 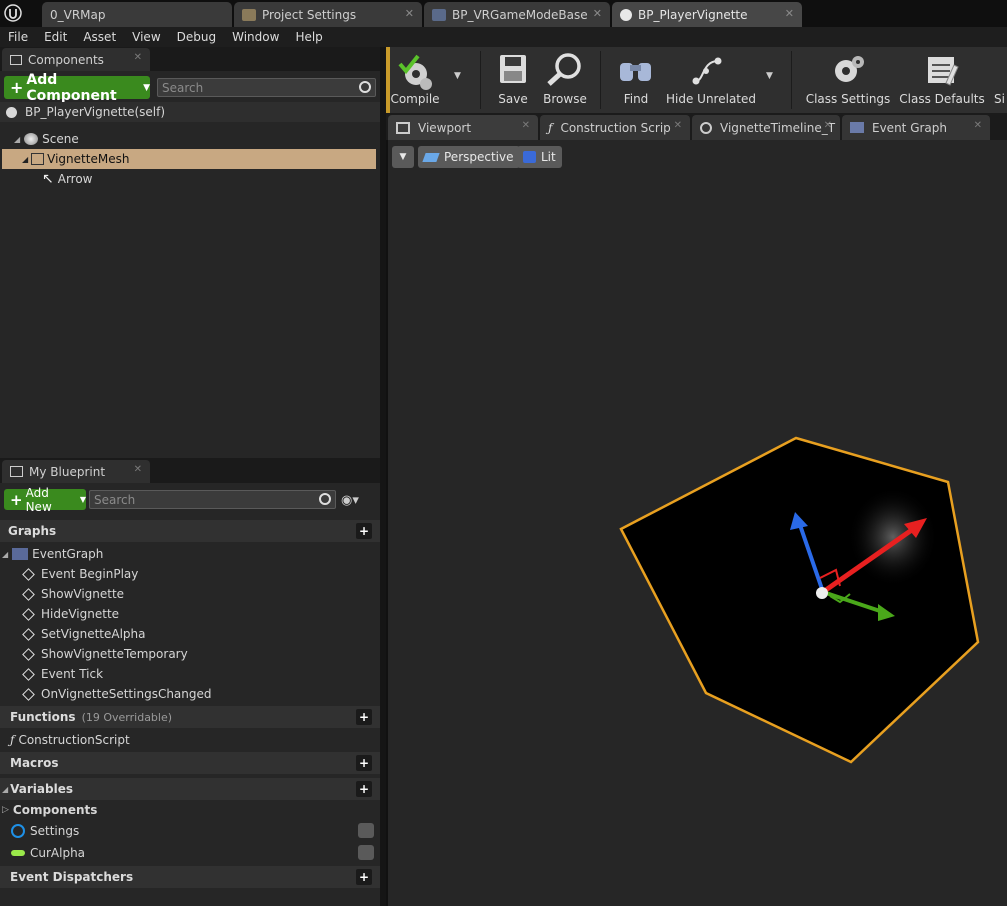 What do you see at coordinates (190, 763) in the screenshot?
I see `macros-section: Macros +` at bounding box center [190, 763].